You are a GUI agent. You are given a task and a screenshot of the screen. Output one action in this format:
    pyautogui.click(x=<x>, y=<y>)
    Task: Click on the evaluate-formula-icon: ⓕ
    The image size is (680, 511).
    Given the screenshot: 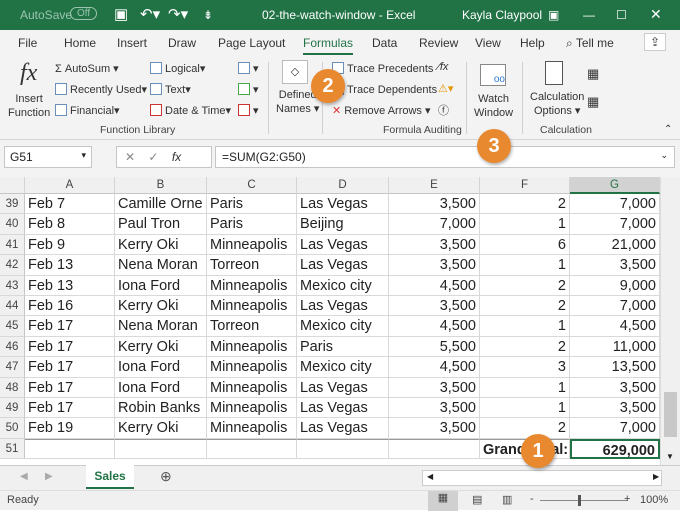 What is the action you would take?
    pyautogui.click(x=443, y=110)
    